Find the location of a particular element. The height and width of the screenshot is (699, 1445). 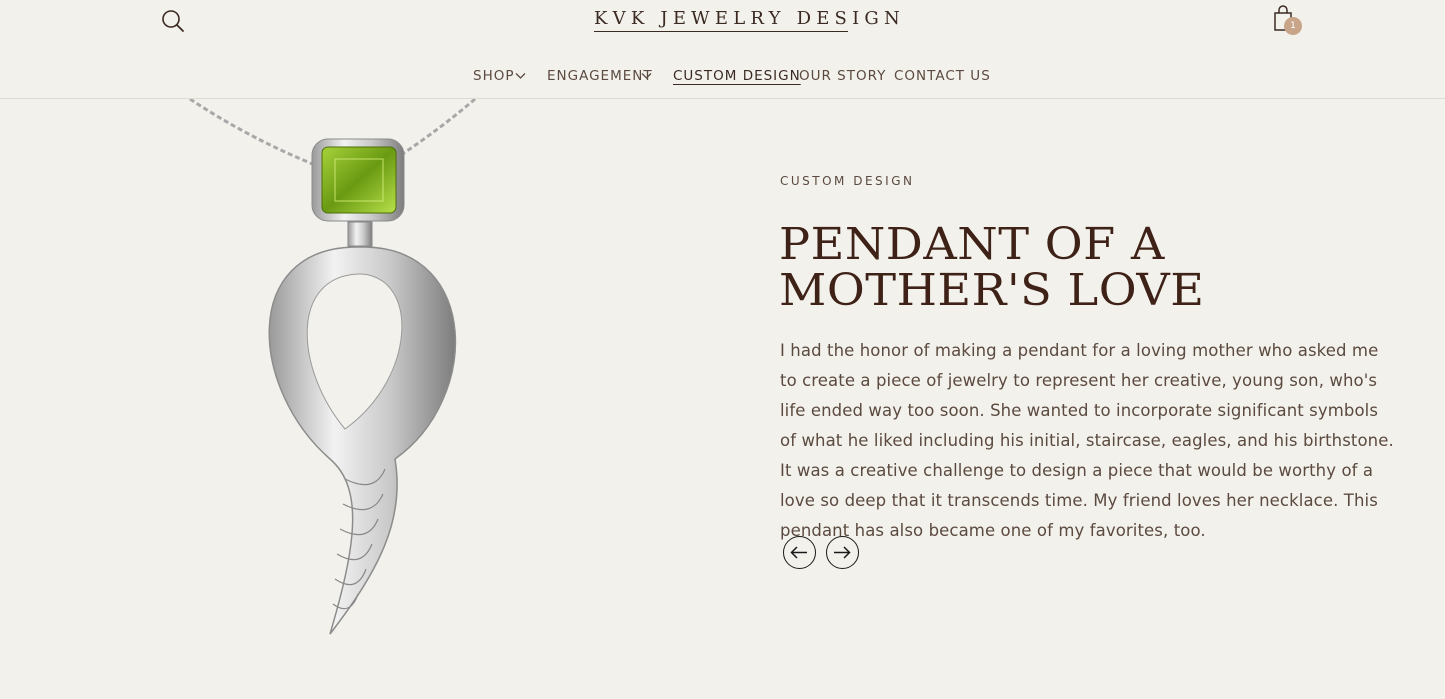

section-eyebrow: CUSTOM DESIGN is located at coordinates (847, 181).